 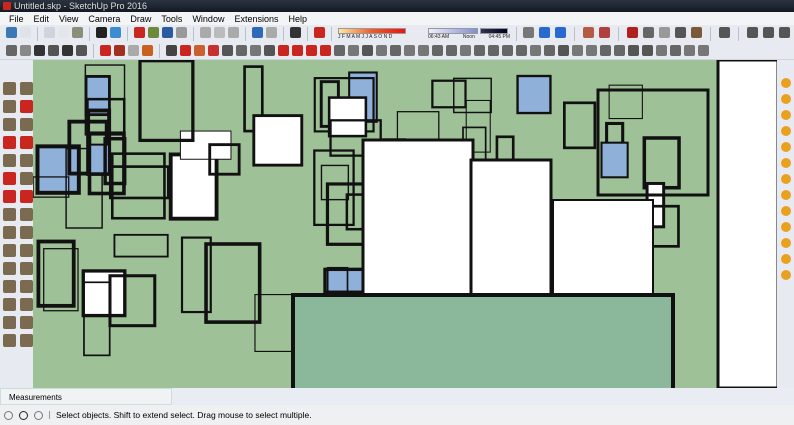 I want to click on rectangle-icon, so click(x=9, y=124).